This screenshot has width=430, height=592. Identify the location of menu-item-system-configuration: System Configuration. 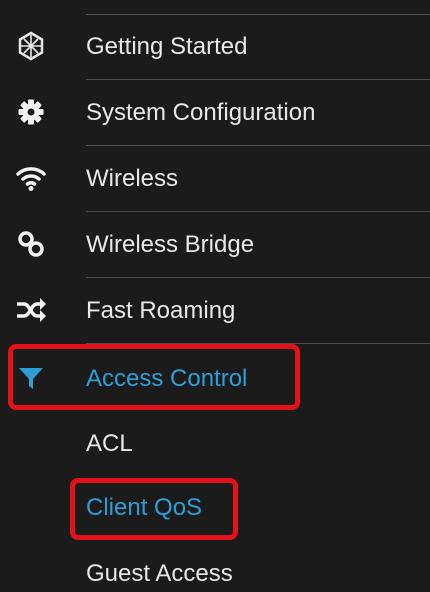
(215, 113).